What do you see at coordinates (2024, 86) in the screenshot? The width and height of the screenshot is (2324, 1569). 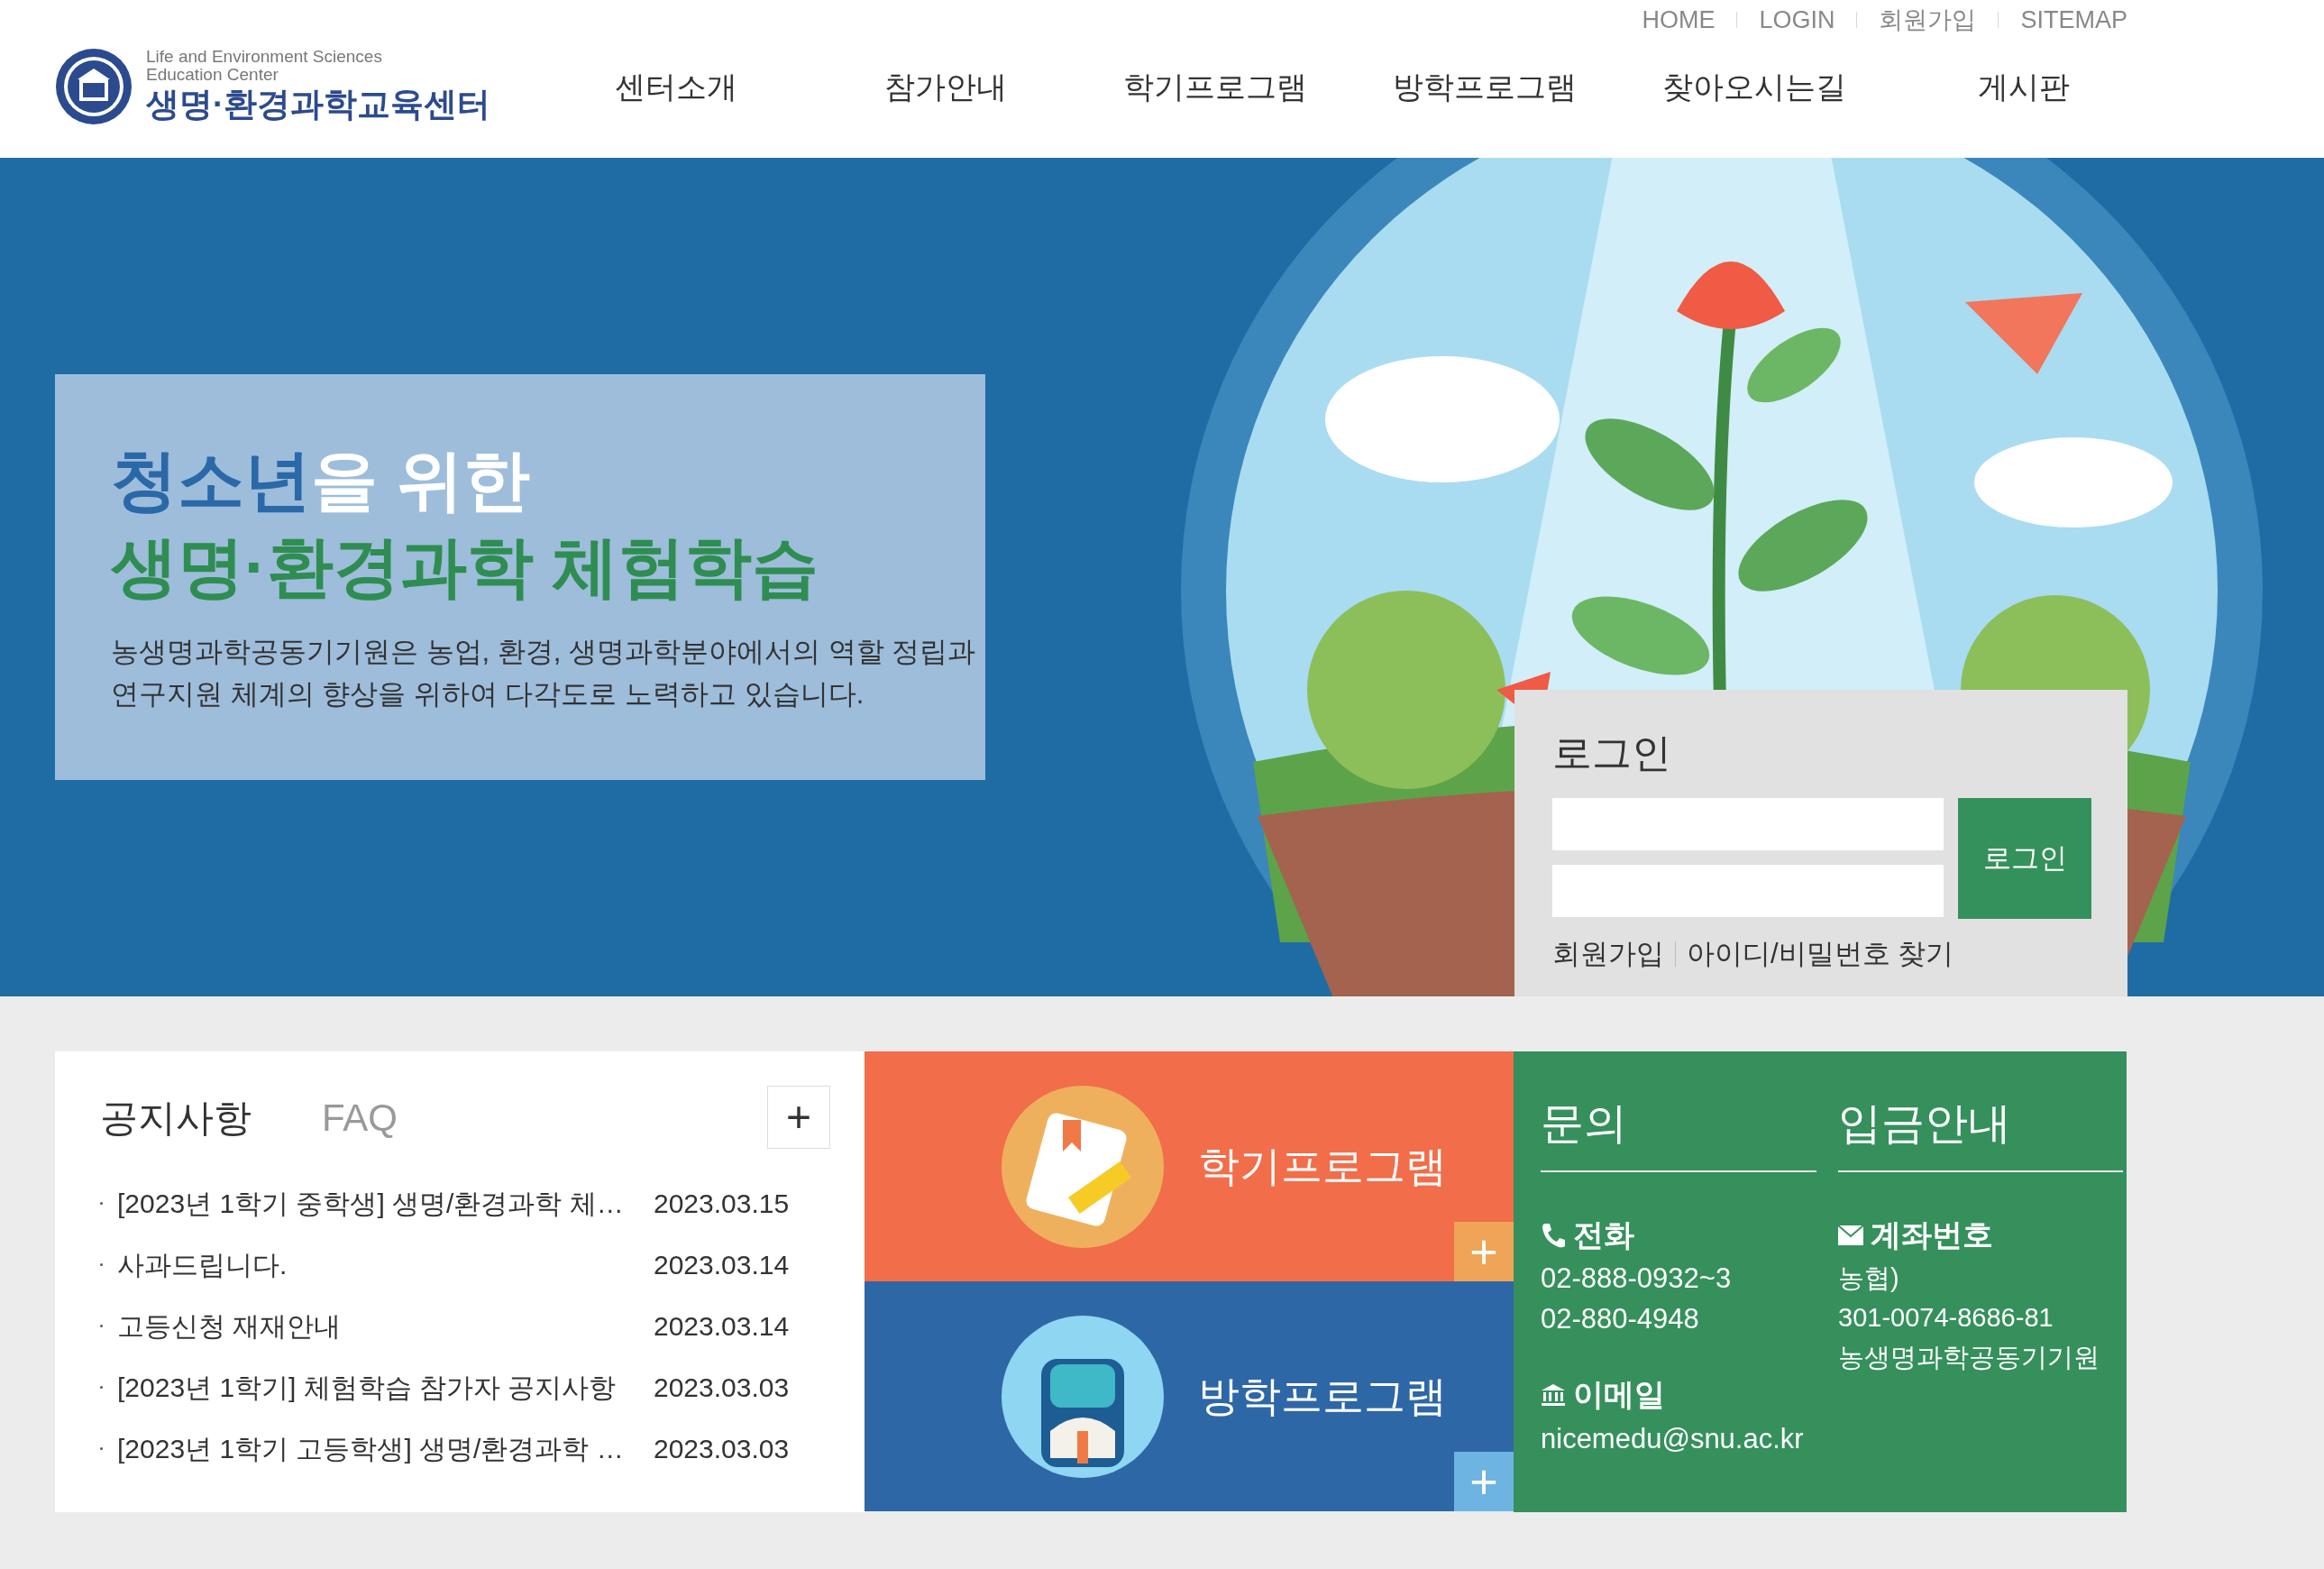 I see `nav-item: 게시판` at bounding box center [2024, 86].